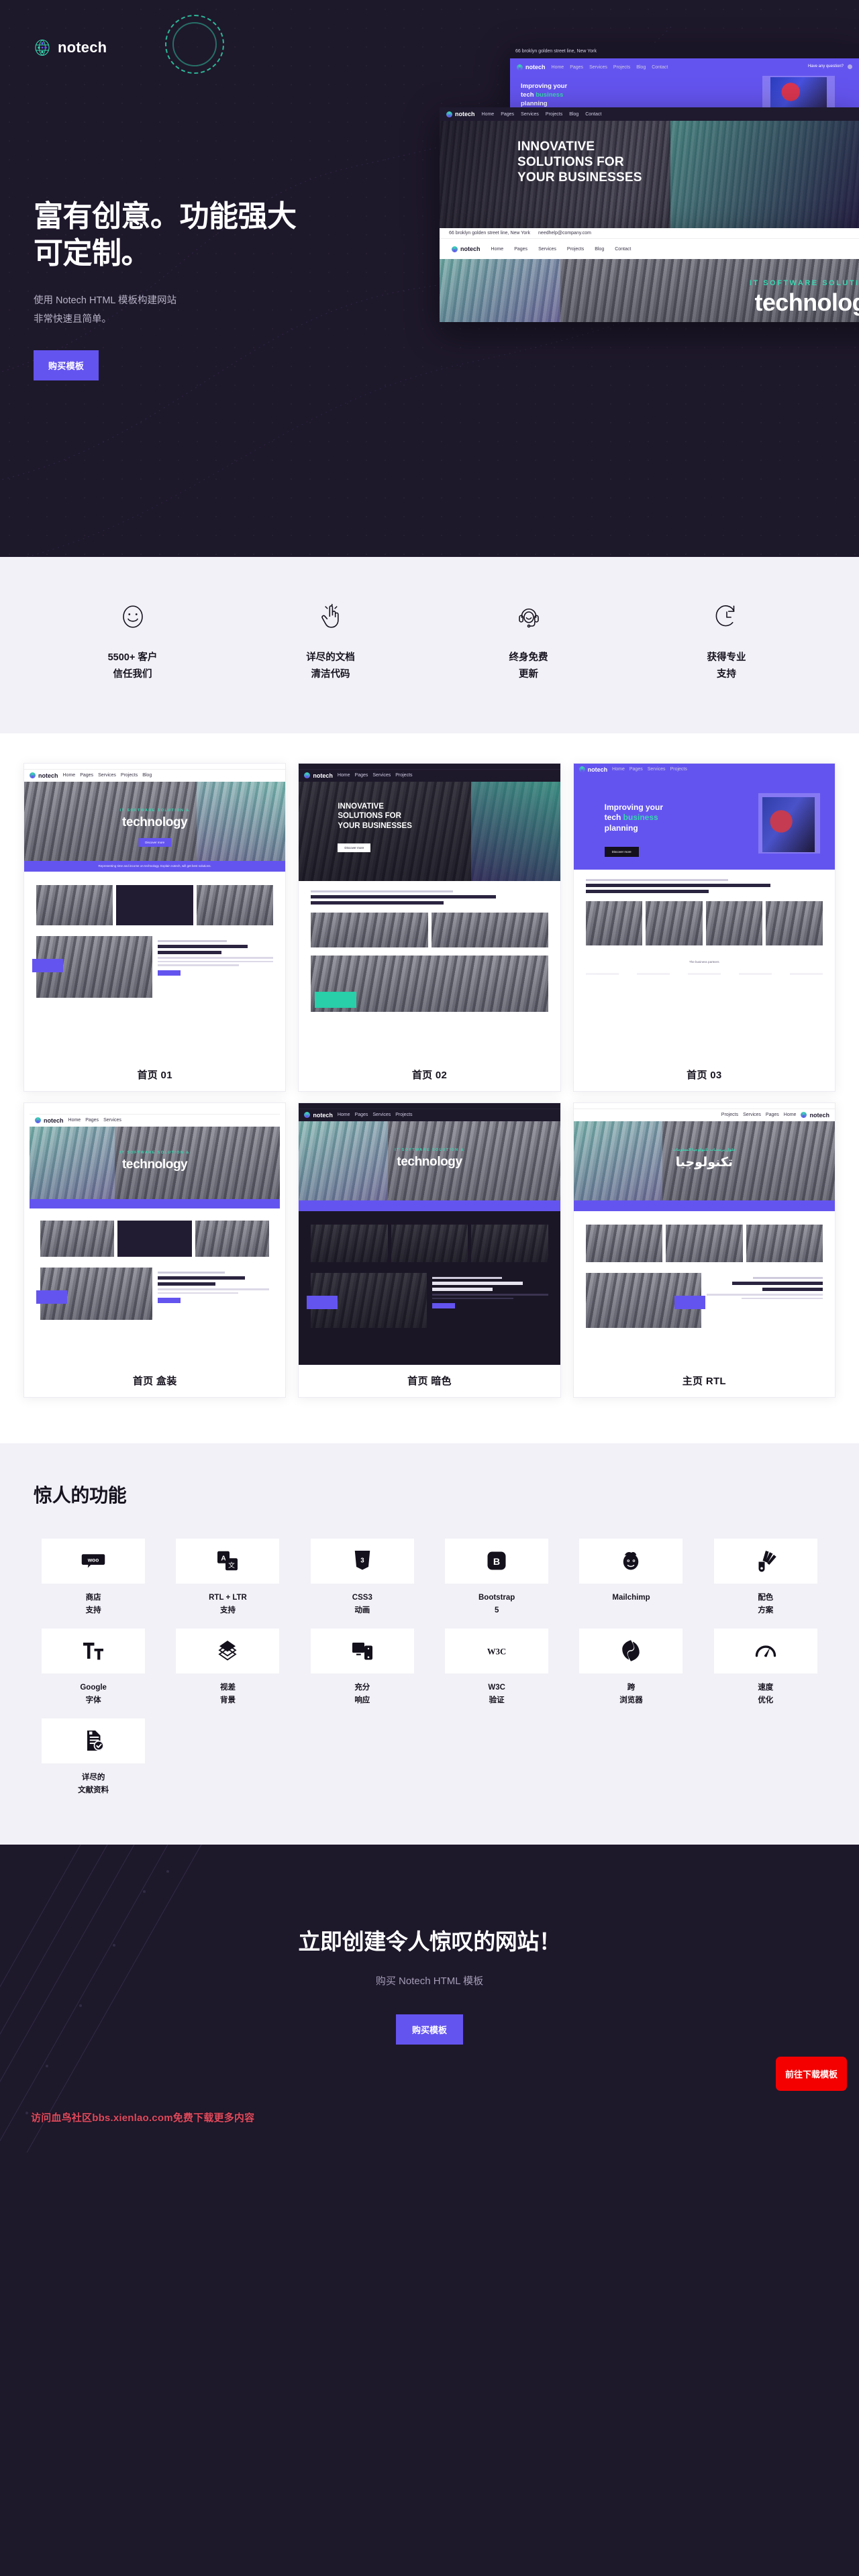 This screenshot has height=2576, width=859. I want to click on thumb-cta, so click(169, 973).